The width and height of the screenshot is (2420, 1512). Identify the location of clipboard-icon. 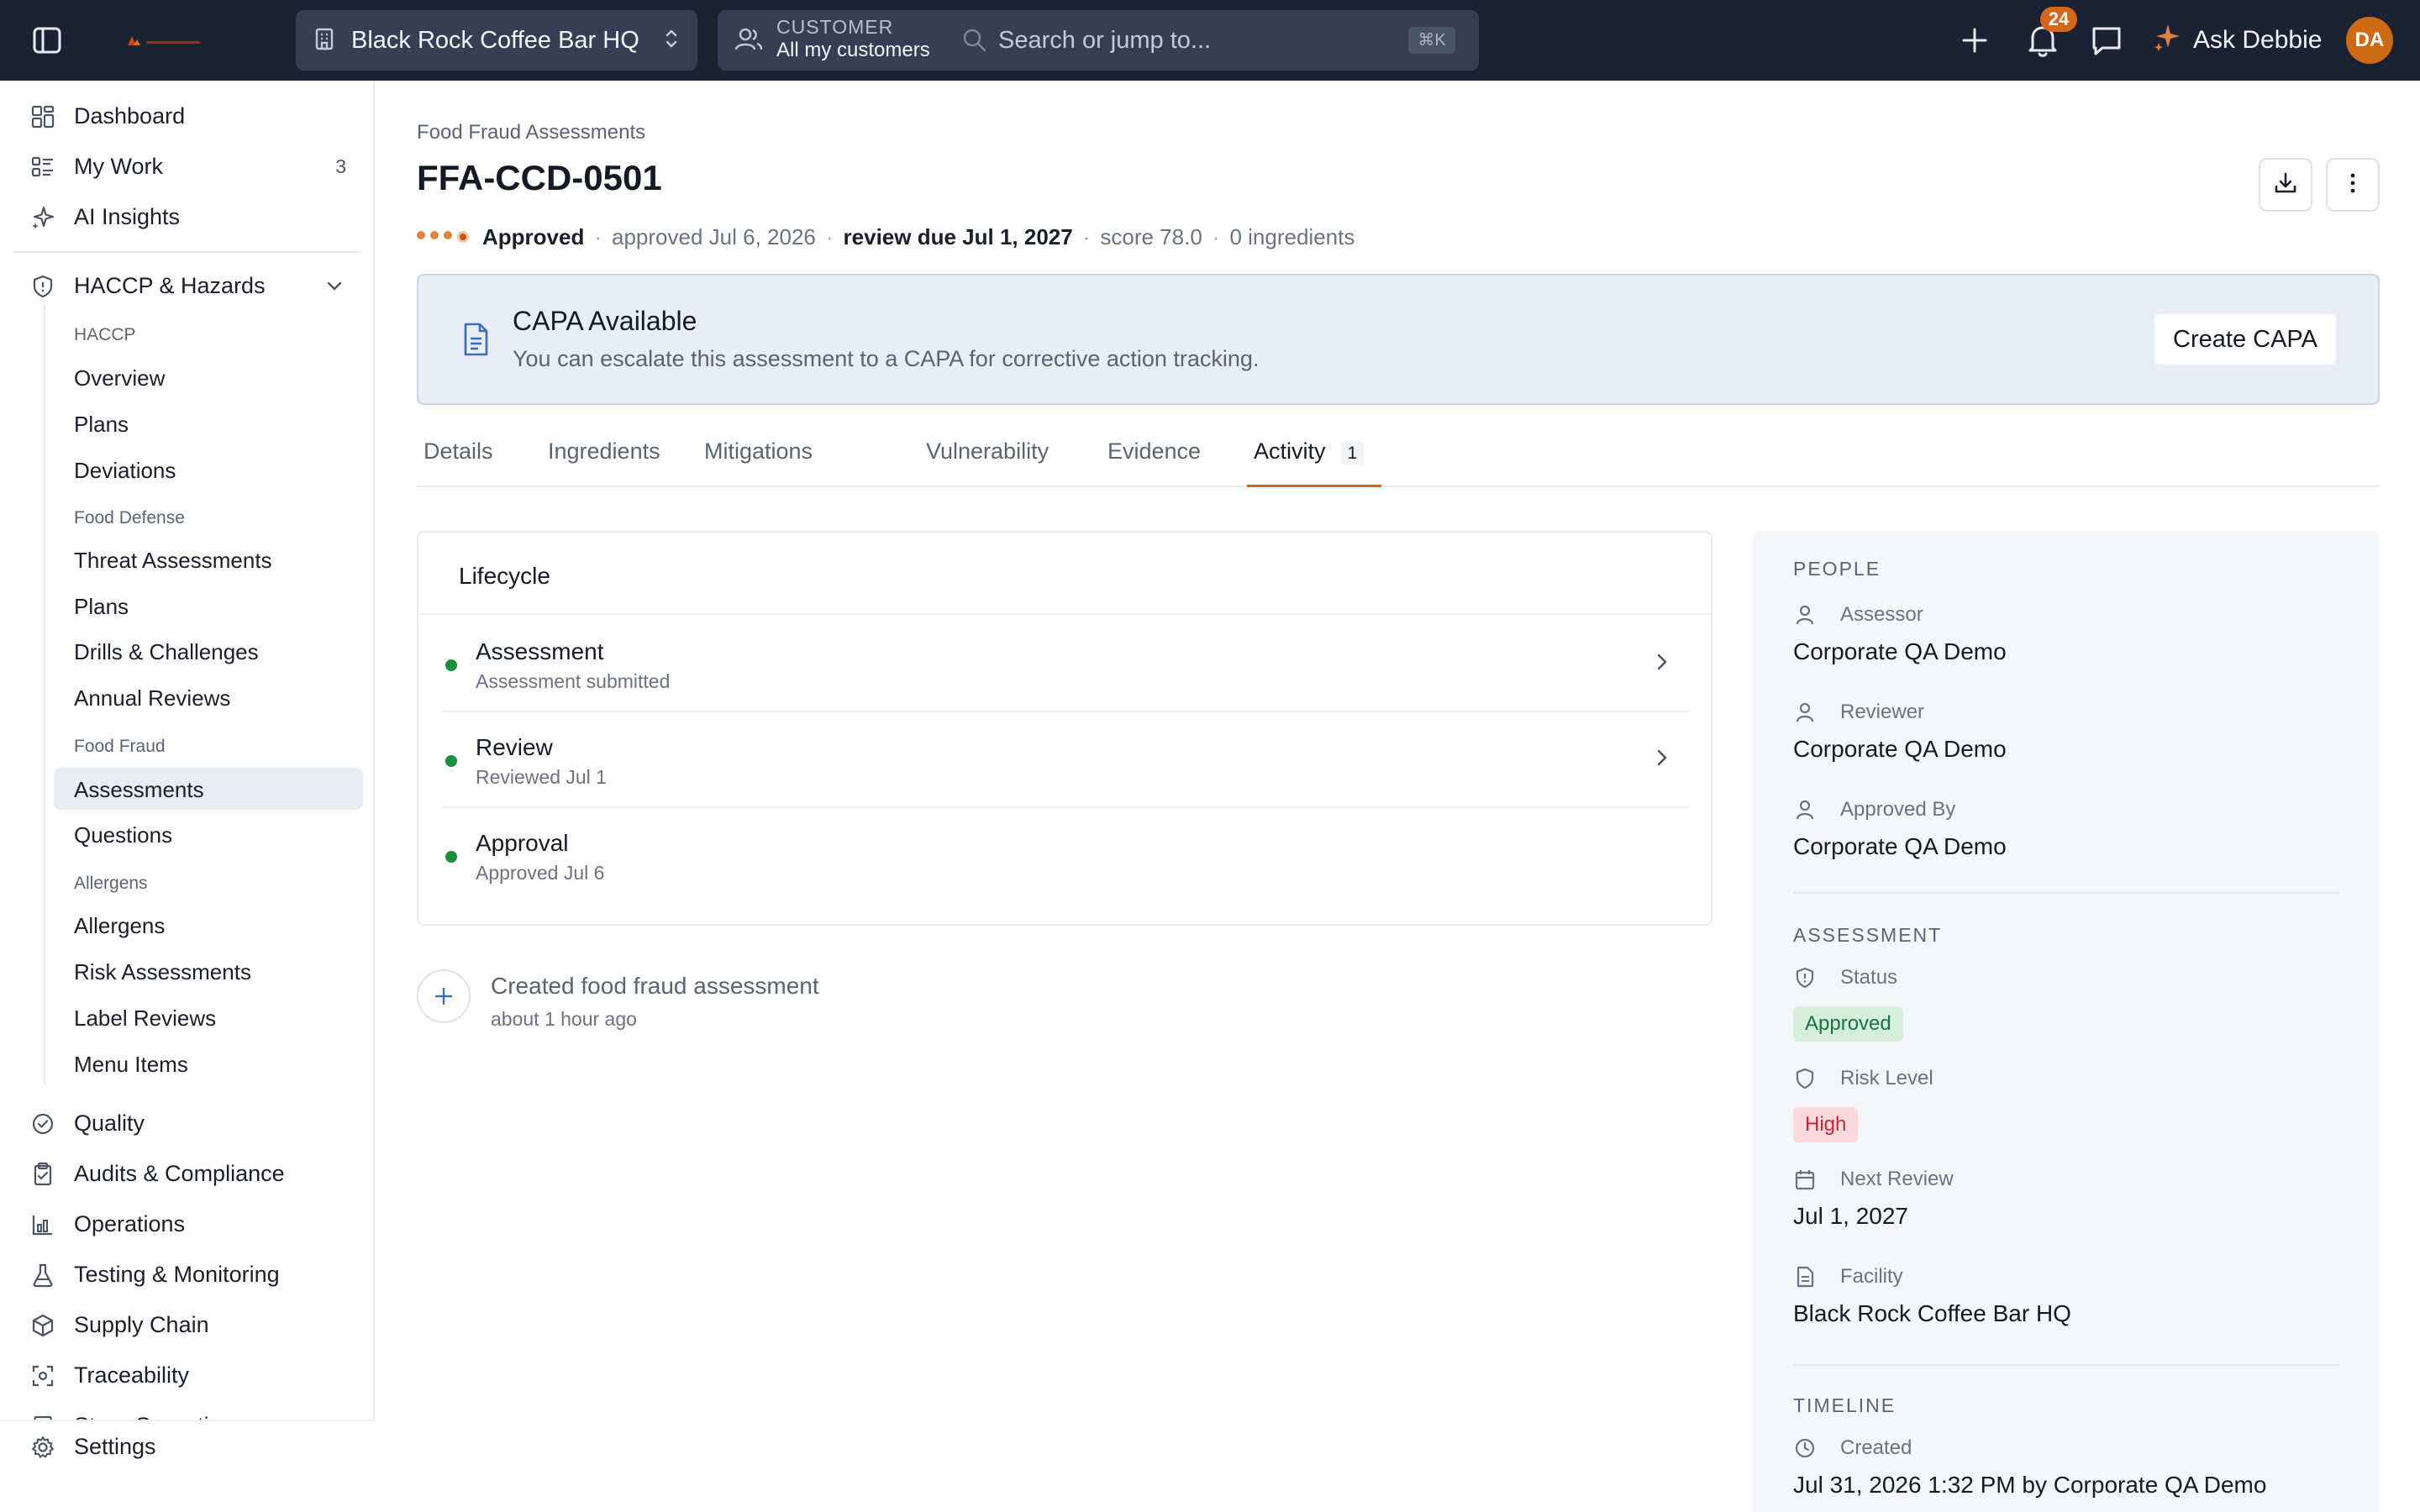
(42, 1174).